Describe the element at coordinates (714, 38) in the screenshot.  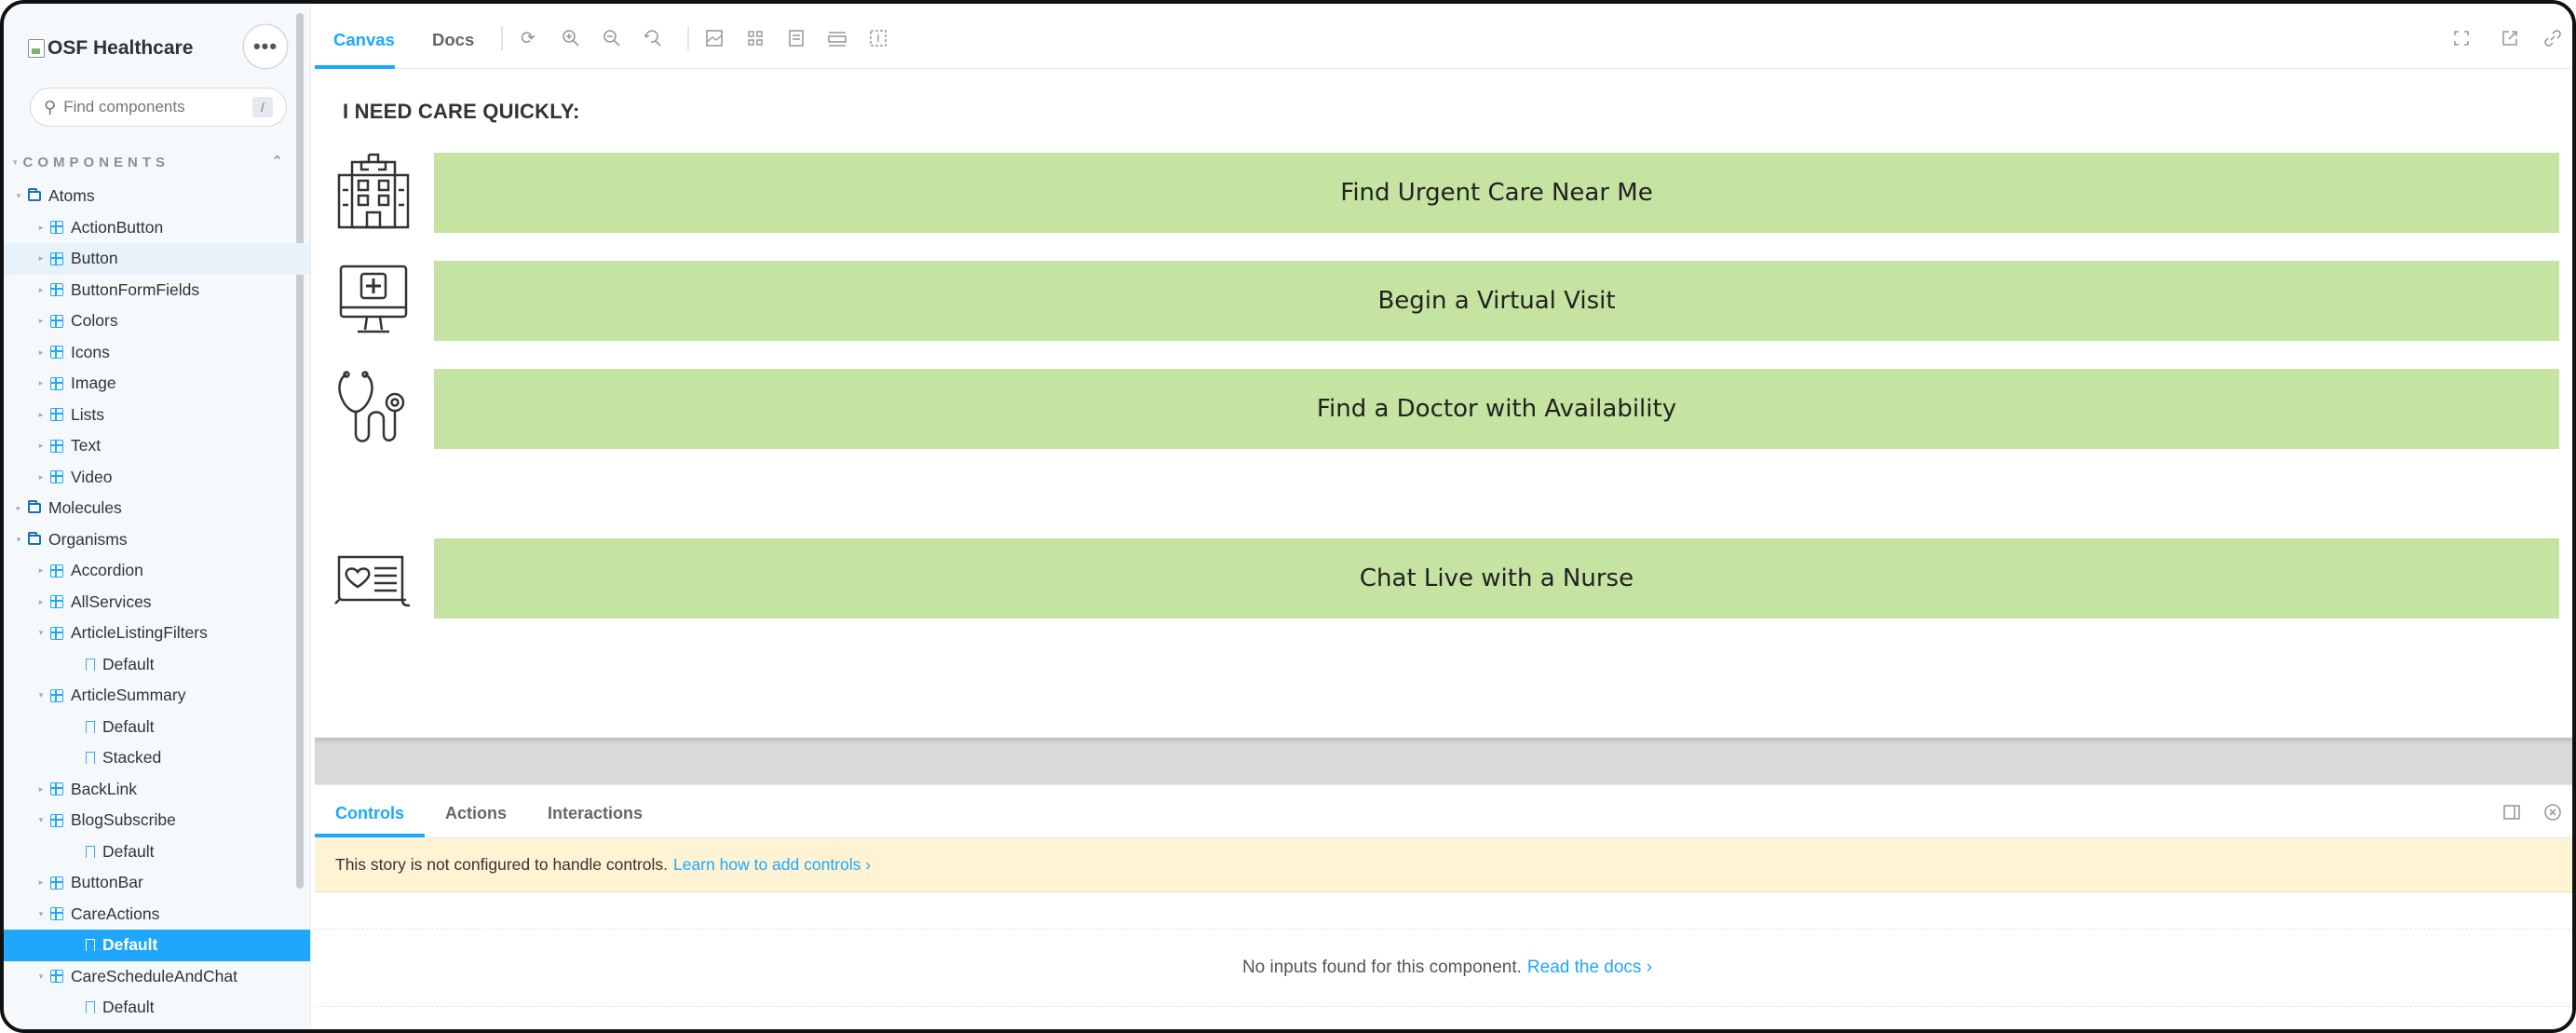
I see `background-icon` at that location.